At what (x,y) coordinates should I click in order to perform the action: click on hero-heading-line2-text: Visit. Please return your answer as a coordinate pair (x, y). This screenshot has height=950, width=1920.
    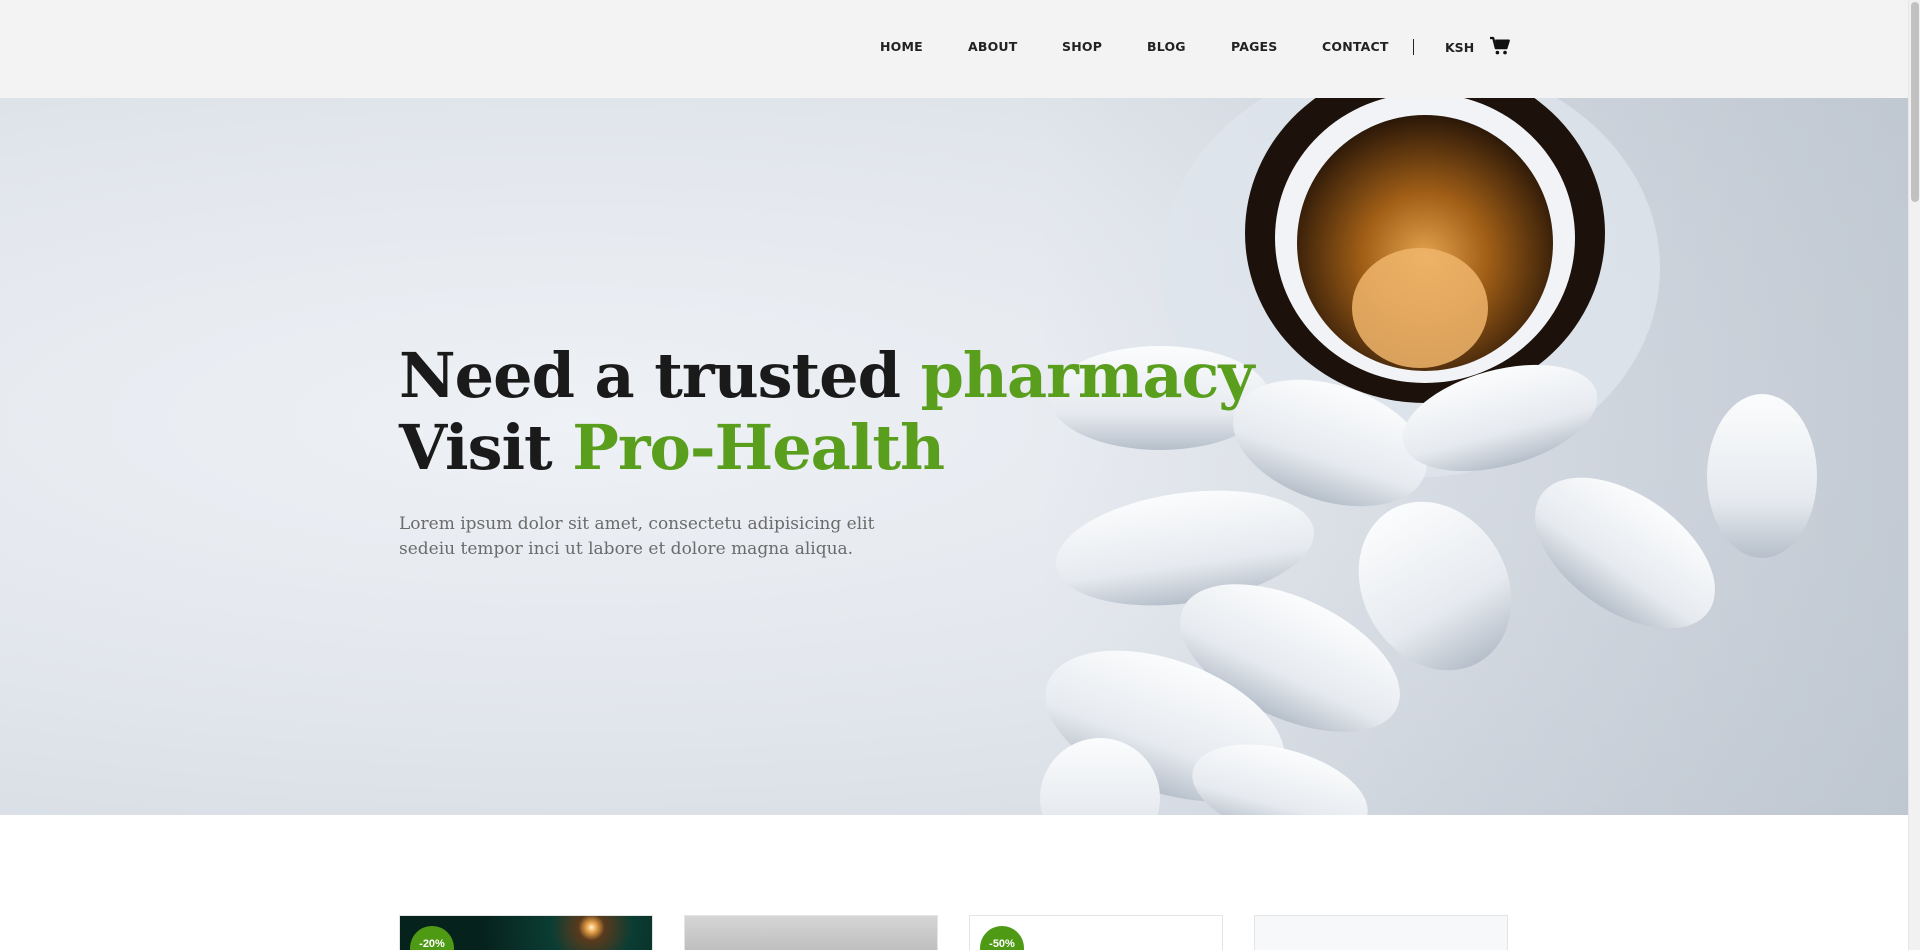
    Looking at the image, I should click on (486, 447).